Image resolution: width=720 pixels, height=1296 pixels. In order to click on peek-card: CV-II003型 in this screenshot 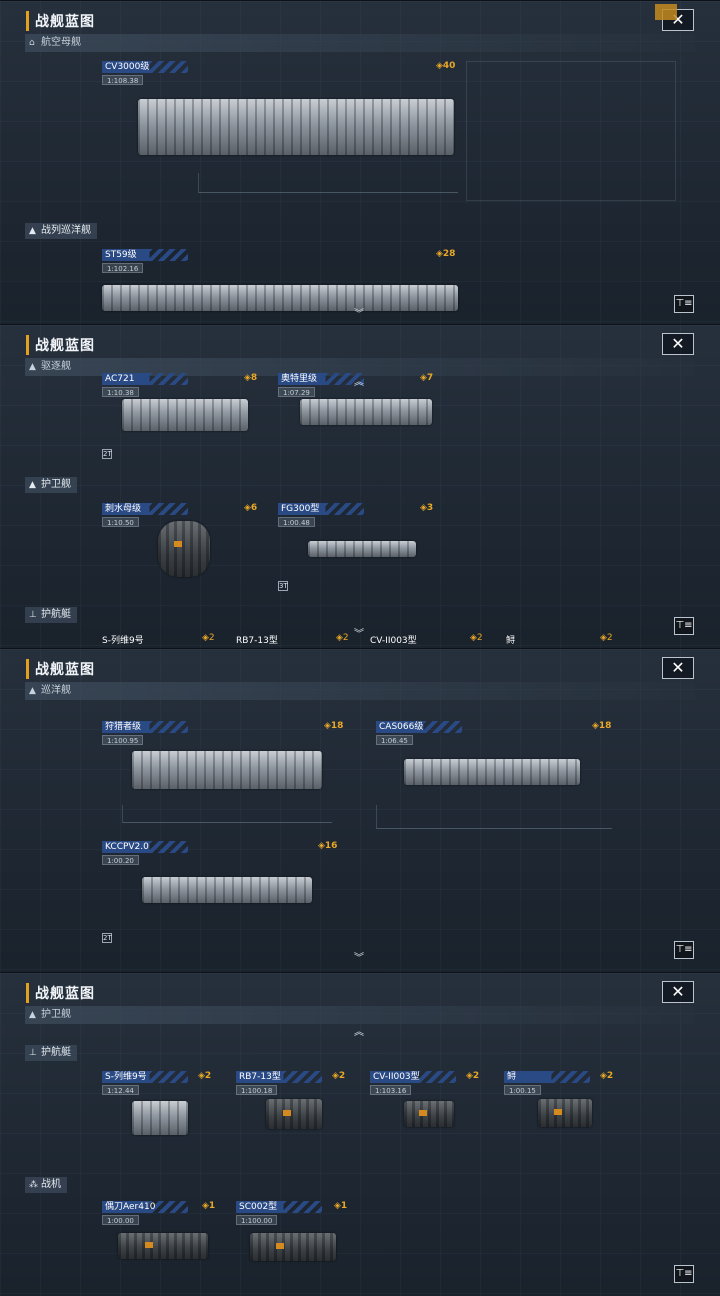, I will do `click(393, 639)`.